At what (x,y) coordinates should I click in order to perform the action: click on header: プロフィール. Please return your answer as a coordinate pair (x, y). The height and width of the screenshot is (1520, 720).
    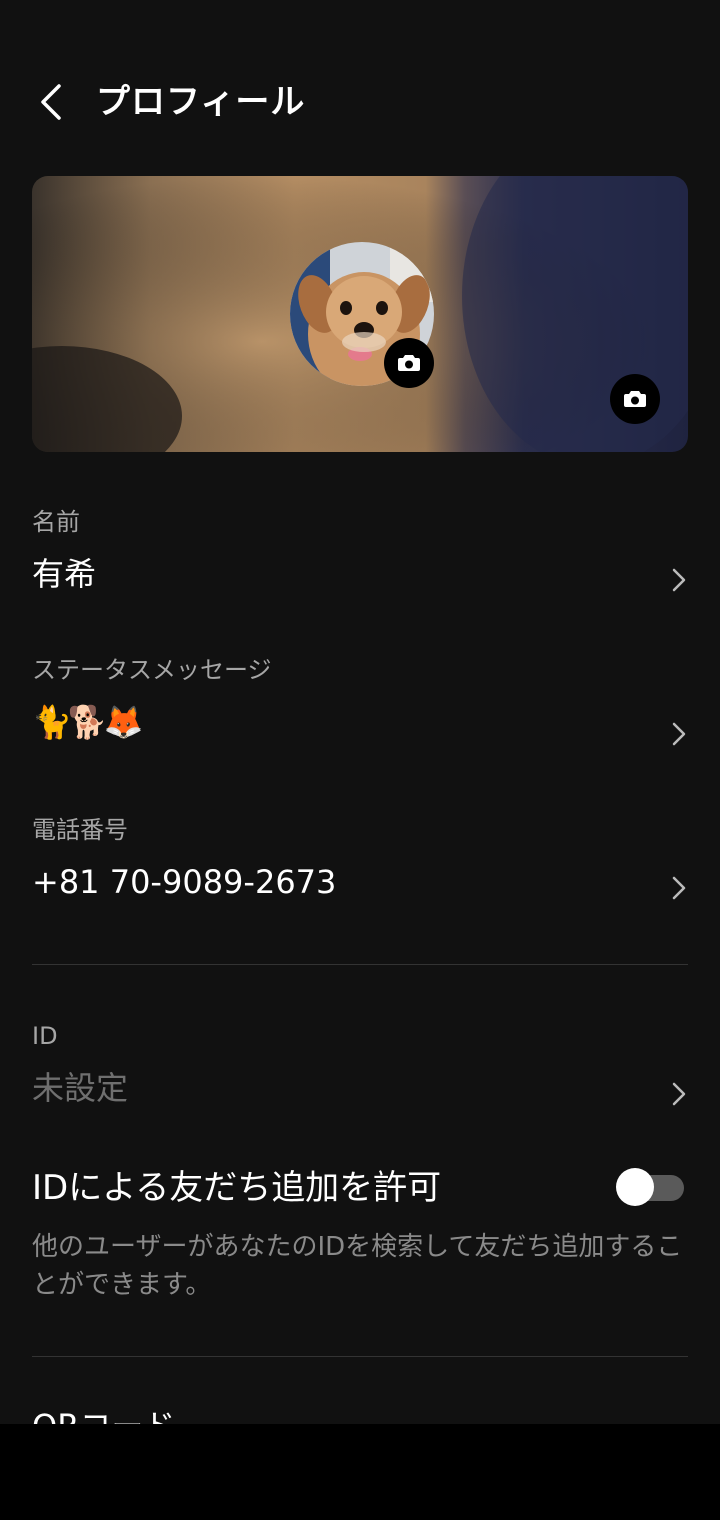
    Looking at the image, I should click on (360, 102).